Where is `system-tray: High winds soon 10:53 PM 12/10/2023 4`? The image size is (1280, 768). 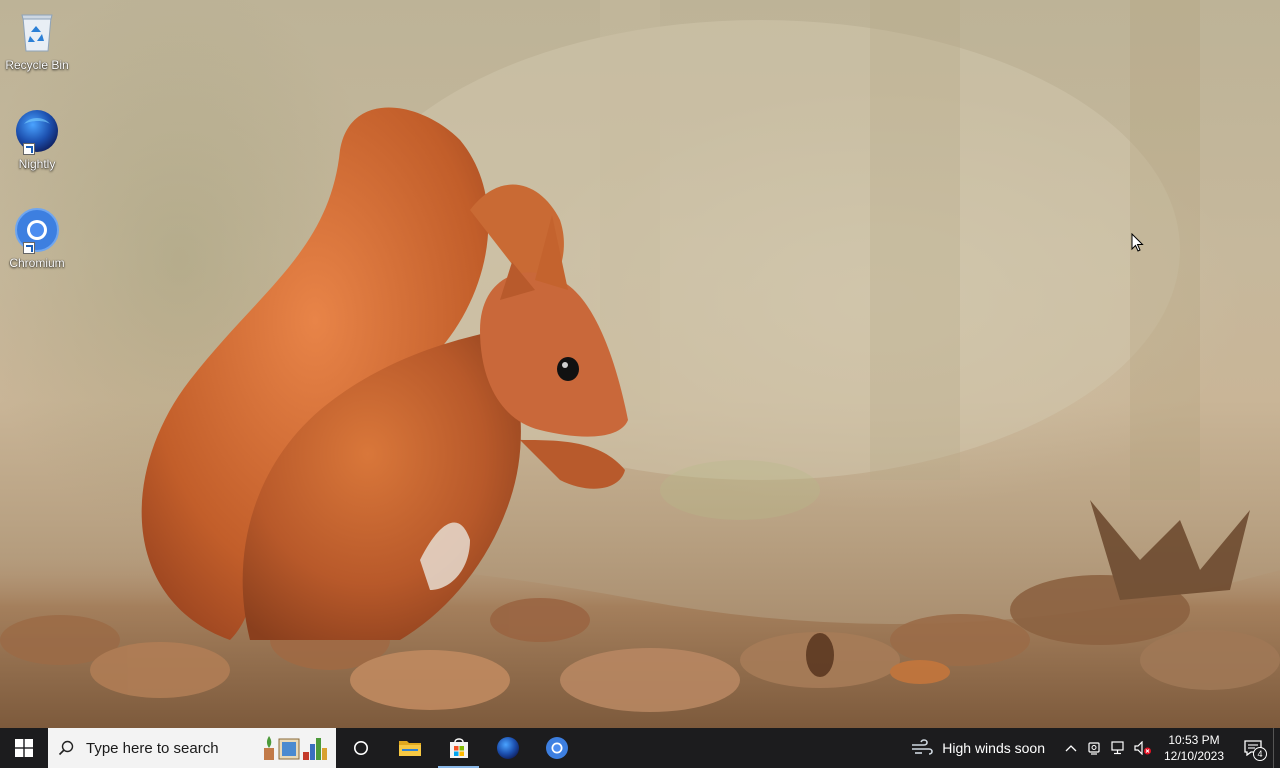
system-tray: High winds soon 10:53 PM 12/10/2023 4 is located at coordinates (1095, 748).